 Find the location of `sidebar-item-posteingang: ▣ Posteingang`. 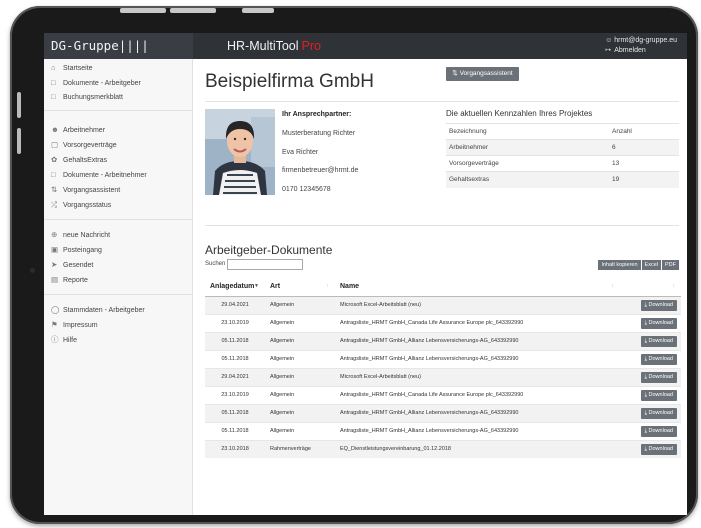

sidebar-item-posteingang: ▣ Posteingang is located at coordinates (76, 250).